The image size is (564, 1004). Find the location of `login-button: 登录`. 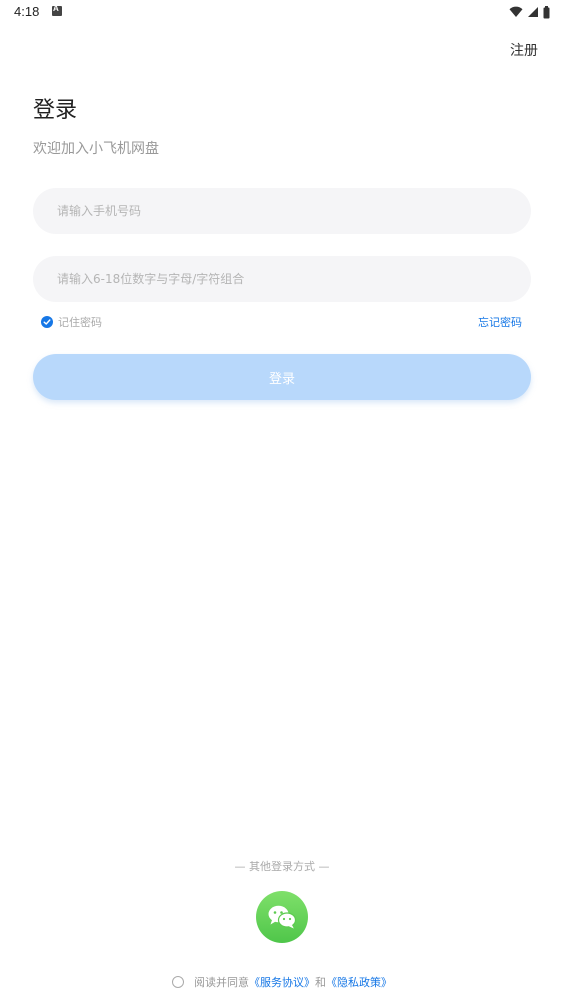

login-button: 登录 is located at coordinates (282, 377).